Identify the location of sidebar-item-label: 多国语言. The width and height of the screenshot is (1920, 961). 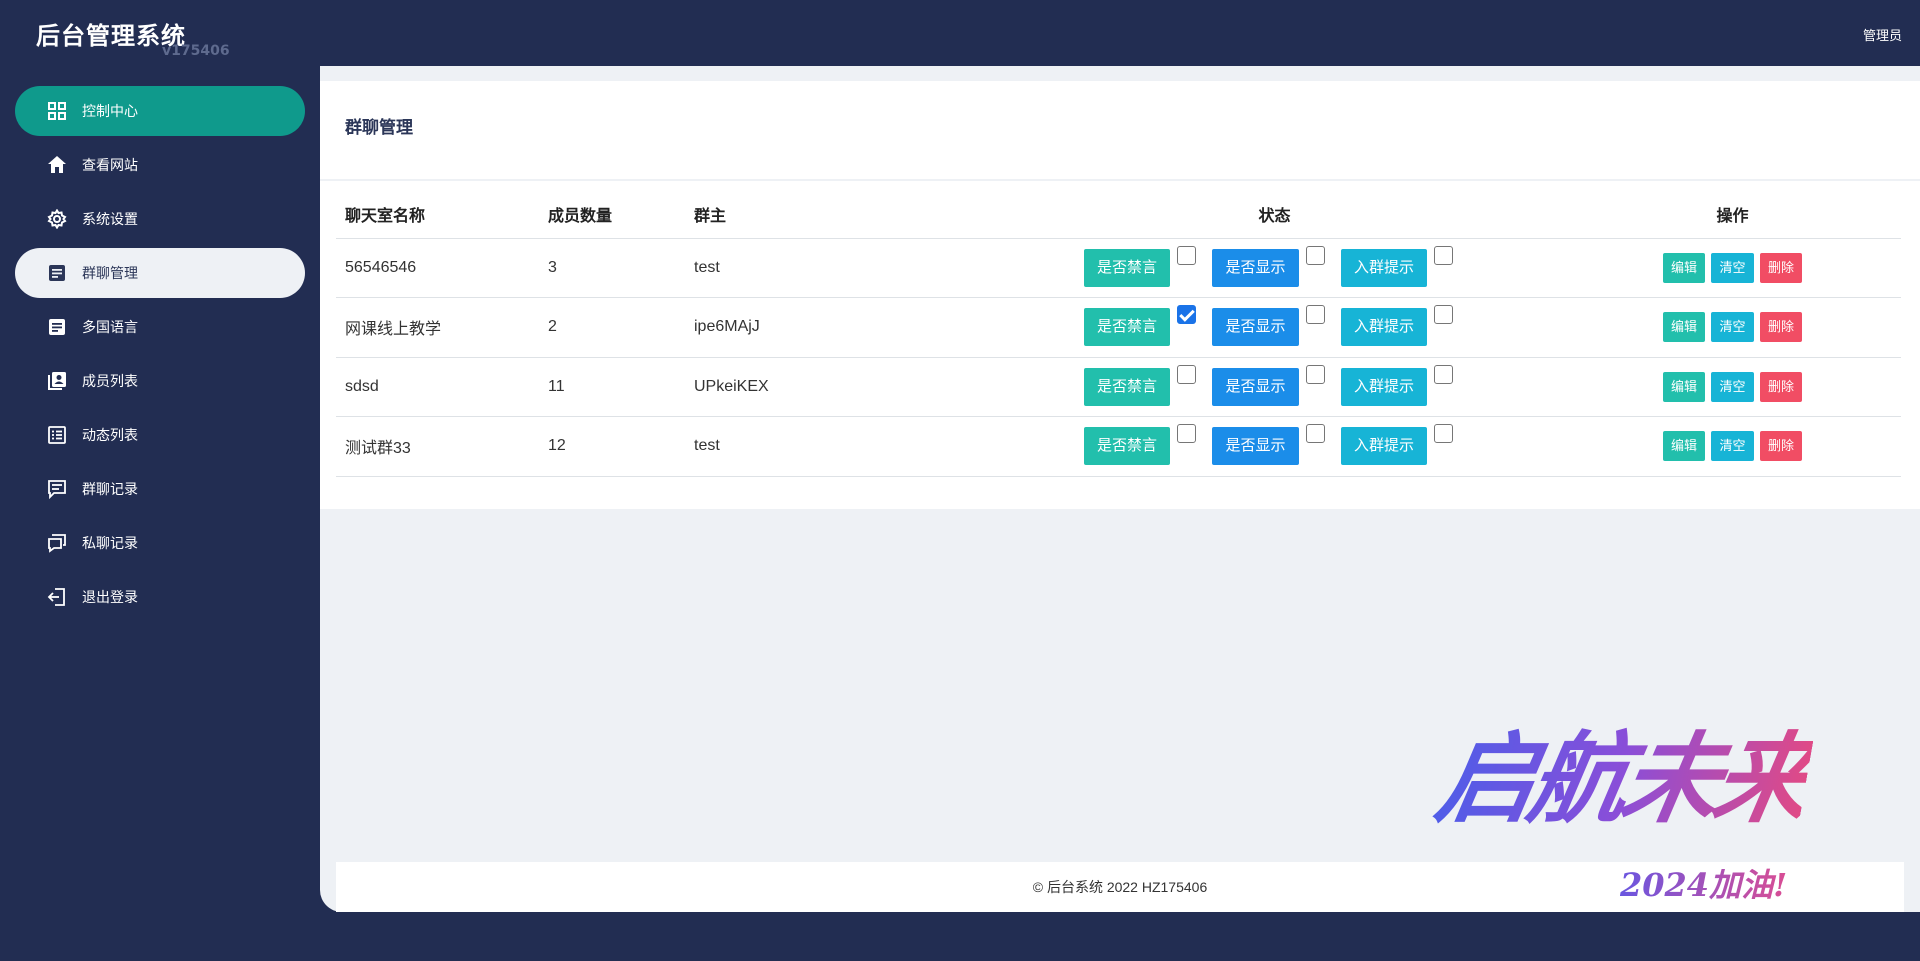
(110, 328).